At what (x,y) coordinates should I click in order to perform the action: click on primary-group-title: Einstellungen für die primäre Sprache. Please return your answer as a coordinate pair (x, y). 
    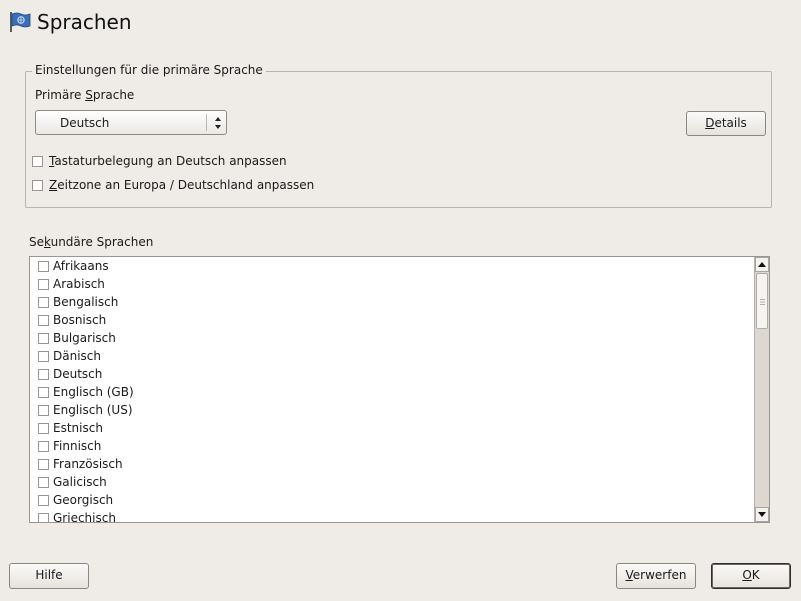
    Looking at the image, I should click on (149, 70).